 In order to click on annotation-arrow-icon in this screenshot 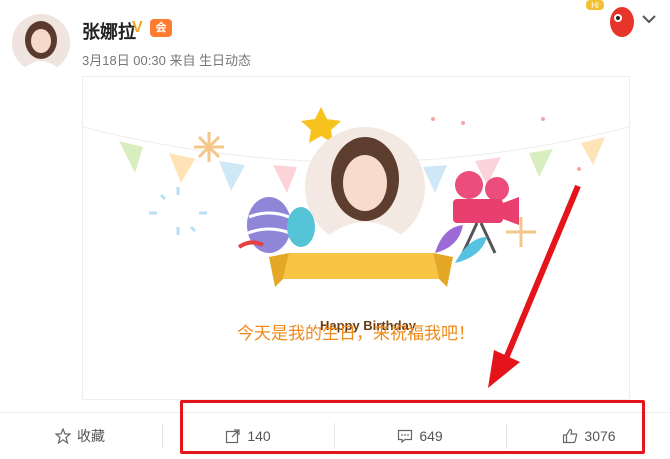, I will do `click(534, 286)`.